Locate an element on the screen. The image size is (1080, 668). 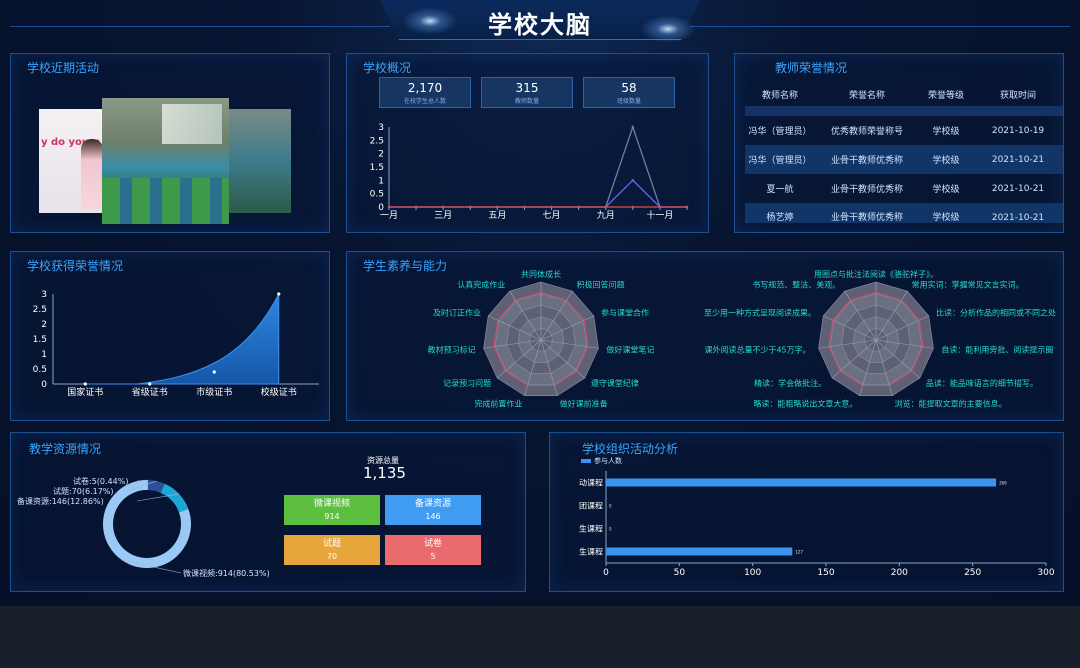
stat-label: 班级数量 is located at coordinates (628, 101).